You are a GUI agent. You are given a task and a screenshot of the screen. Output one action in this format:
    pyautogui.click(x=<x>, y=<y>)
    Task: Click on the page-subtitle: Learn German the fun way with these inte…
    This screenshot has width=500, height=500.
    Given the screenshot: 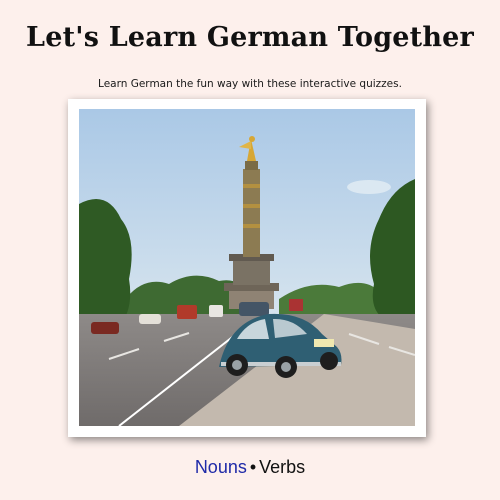 What is the action you would take?
    pyautogui.click(x=250, y=84)
    